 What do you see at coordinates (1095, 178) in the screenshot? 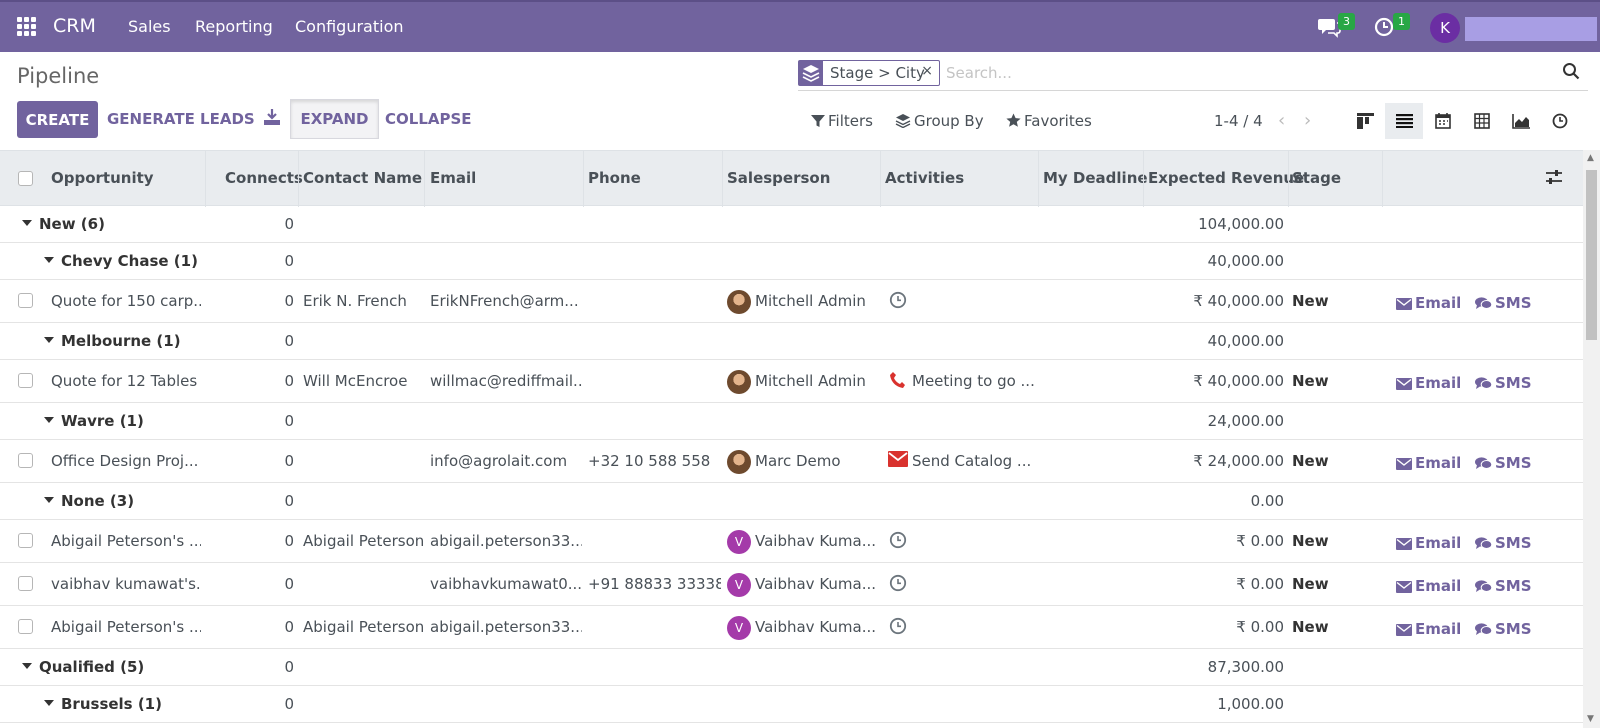
I see `column-my-deadline: My Deadline` at bounding box center [1095, 178].